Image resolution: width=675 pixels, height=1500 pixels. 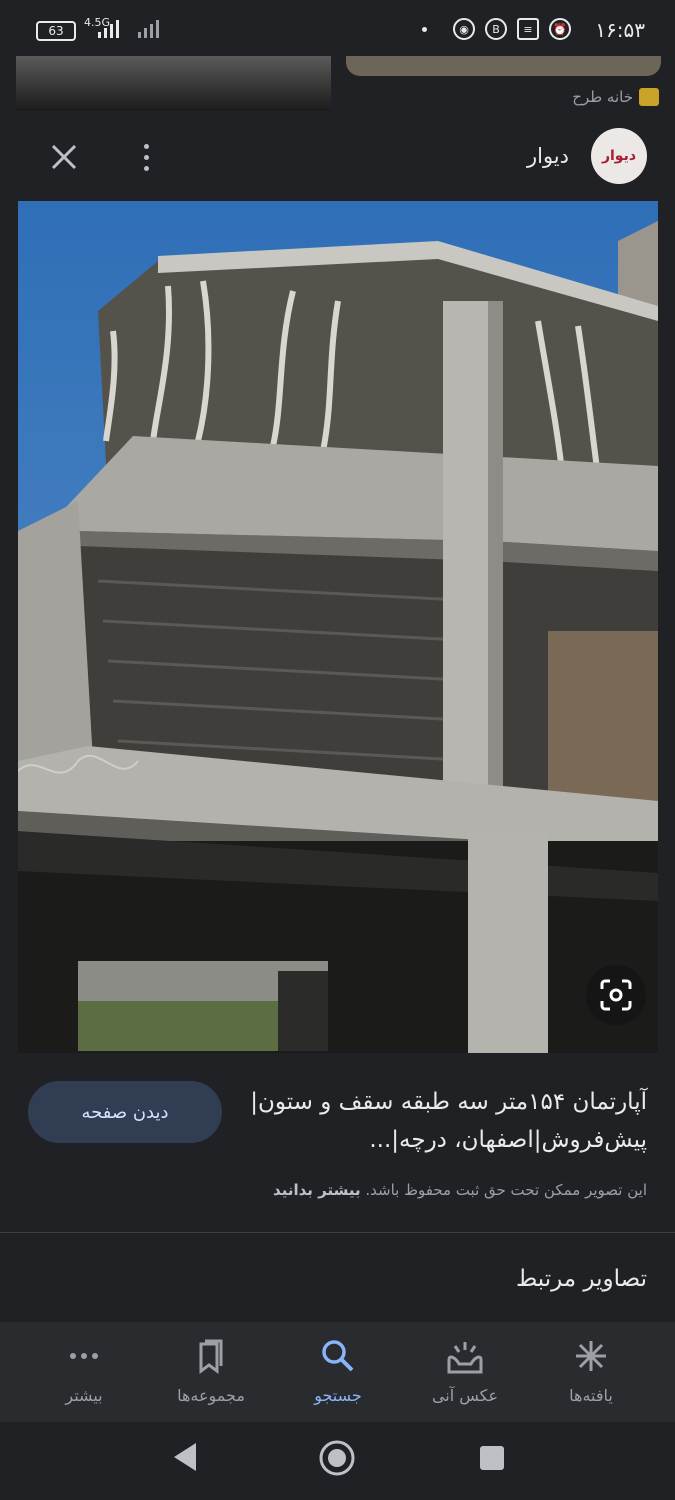 I want to click on nav-discover: یافته‌ها, so click(x=591, y=1370).